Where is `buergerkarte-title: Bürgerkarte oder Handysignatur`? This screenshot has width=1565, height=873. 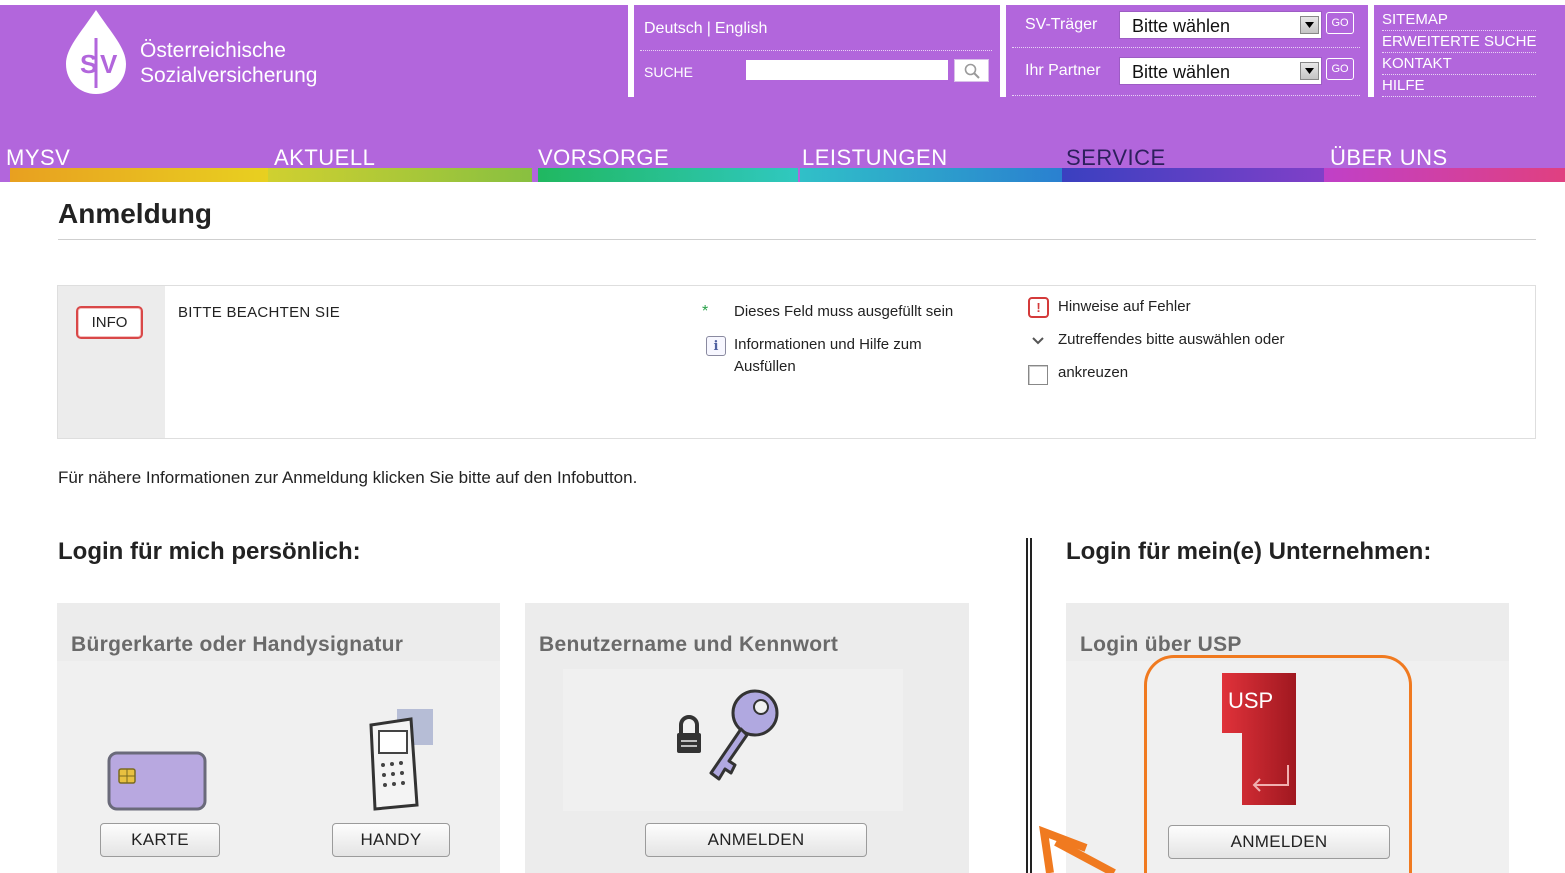
buergerkarte-title: Bürgerkarte oder Handysignatur is located at coordinates (237, 644).